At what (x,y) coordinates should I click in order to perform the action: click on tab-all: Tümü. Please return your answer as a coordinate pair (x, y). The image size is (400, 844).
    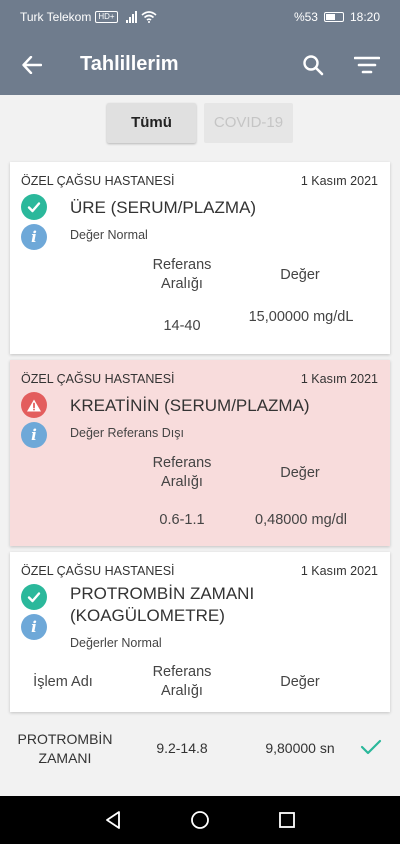
    Looking at the image, I should click on (151, 122).